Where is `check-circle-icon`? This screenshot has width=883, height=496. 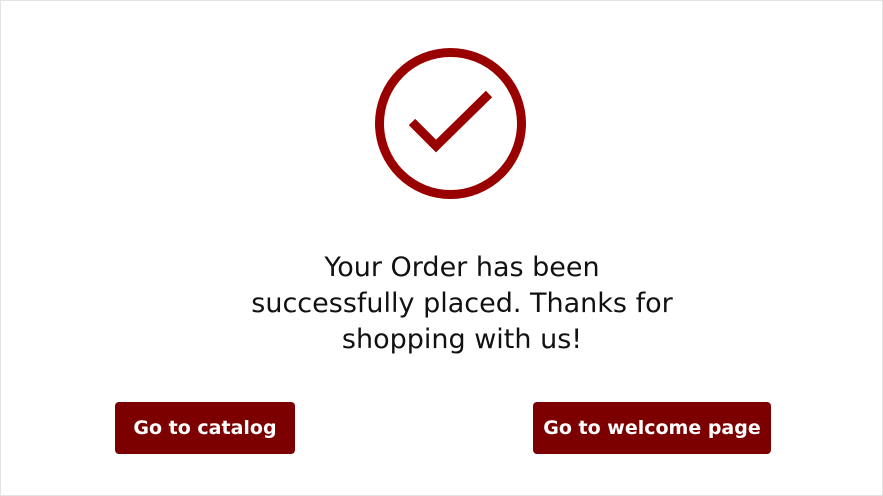 check-circle-icon is located at coordinates (450, 123).